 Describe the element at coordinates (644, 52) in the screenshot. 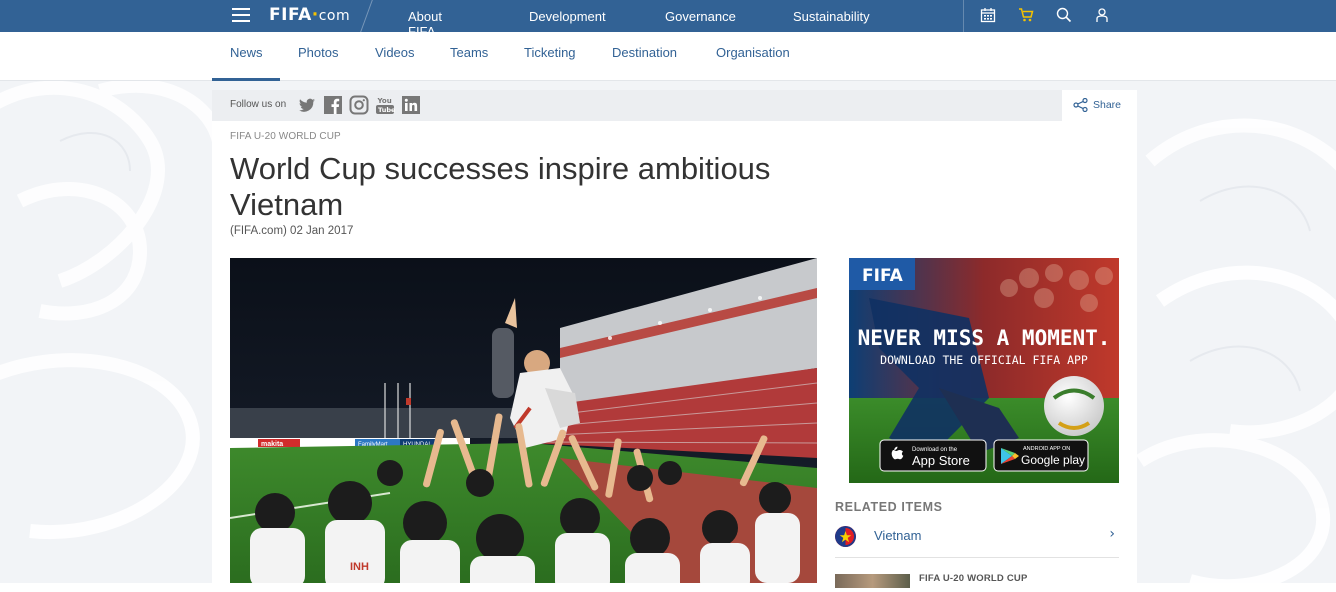

I see `tab-destination: Destination` at that location.